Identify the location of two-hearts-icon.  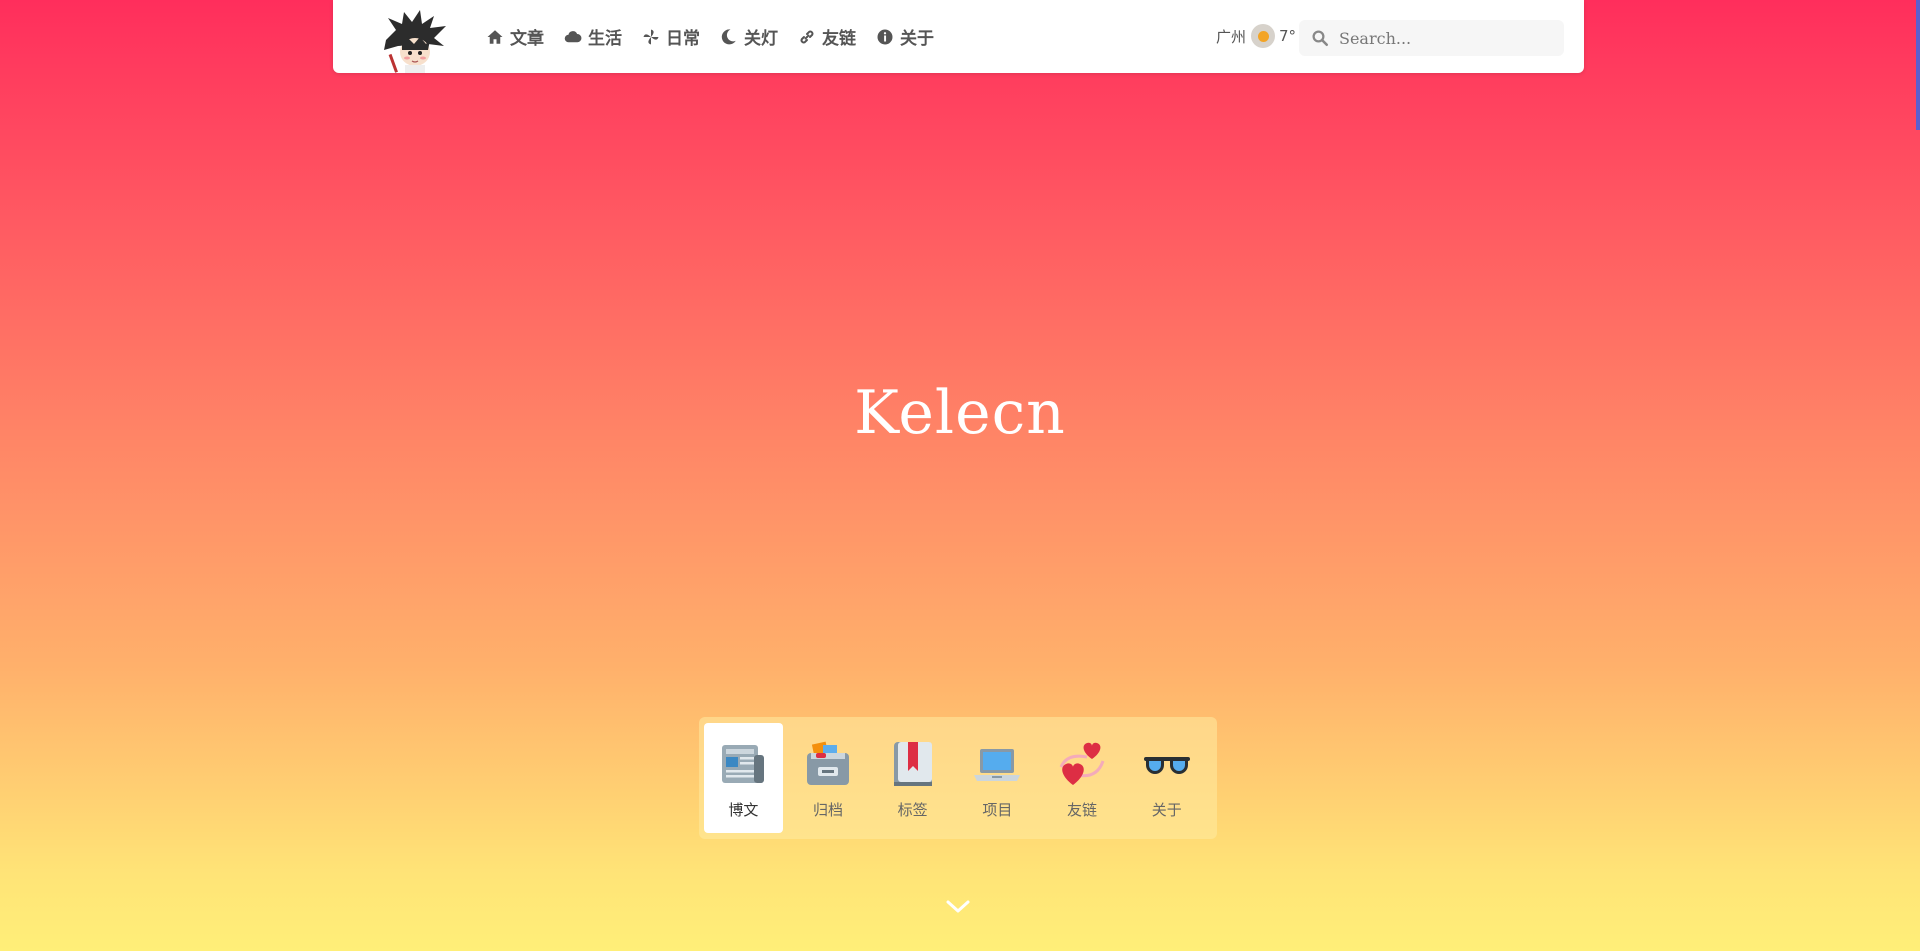
(1082, 763).